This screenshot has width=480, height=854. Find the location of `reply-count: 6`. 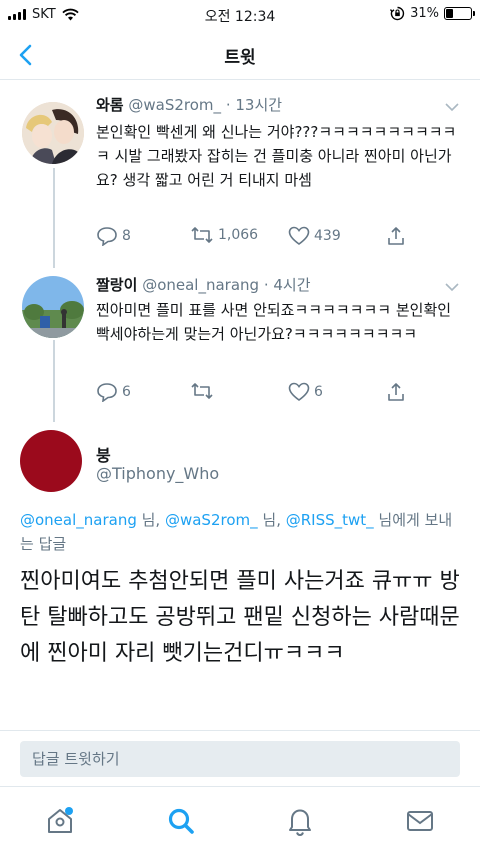

reply-count: 6 is located at coordinates (126, 392).